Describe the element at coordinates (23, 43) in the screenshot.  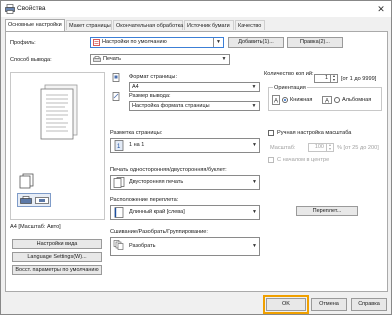
I see `profile-label: Профиль:` at that location.